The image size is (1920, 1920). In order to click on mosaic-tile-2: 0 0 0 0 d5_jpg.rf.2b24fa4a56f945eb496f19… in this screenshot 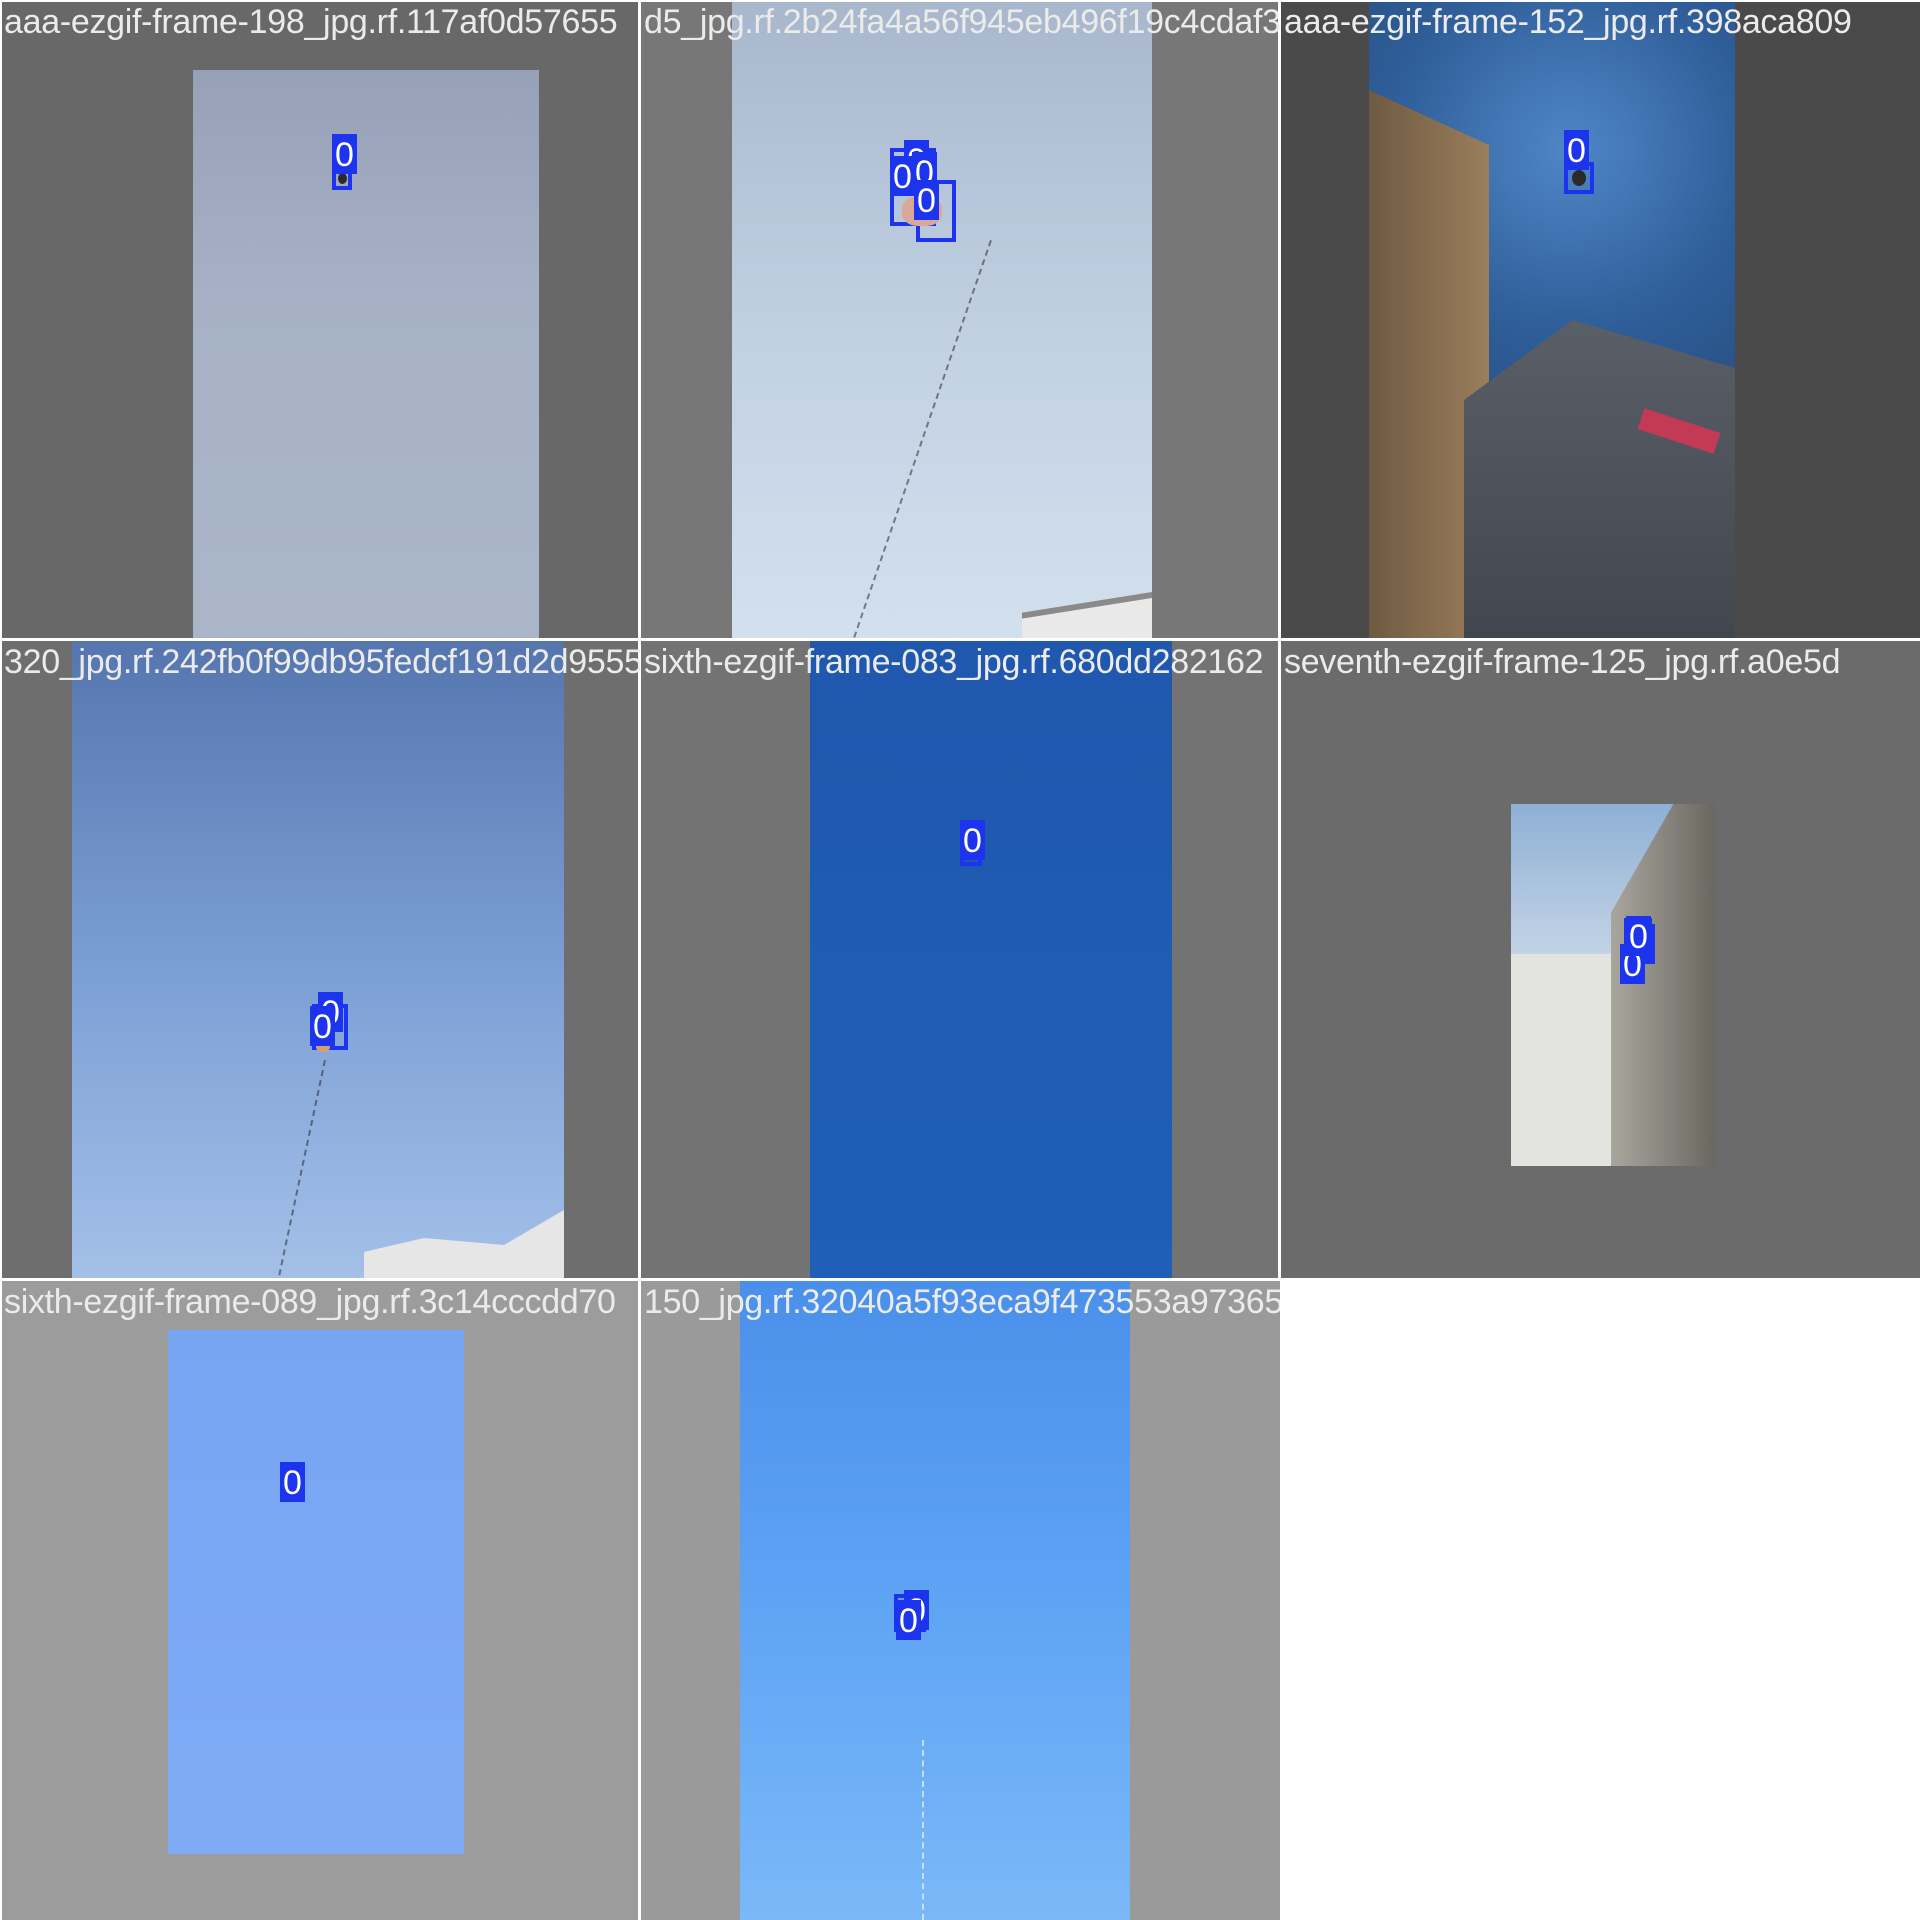, I will do `click(960, 320)`.